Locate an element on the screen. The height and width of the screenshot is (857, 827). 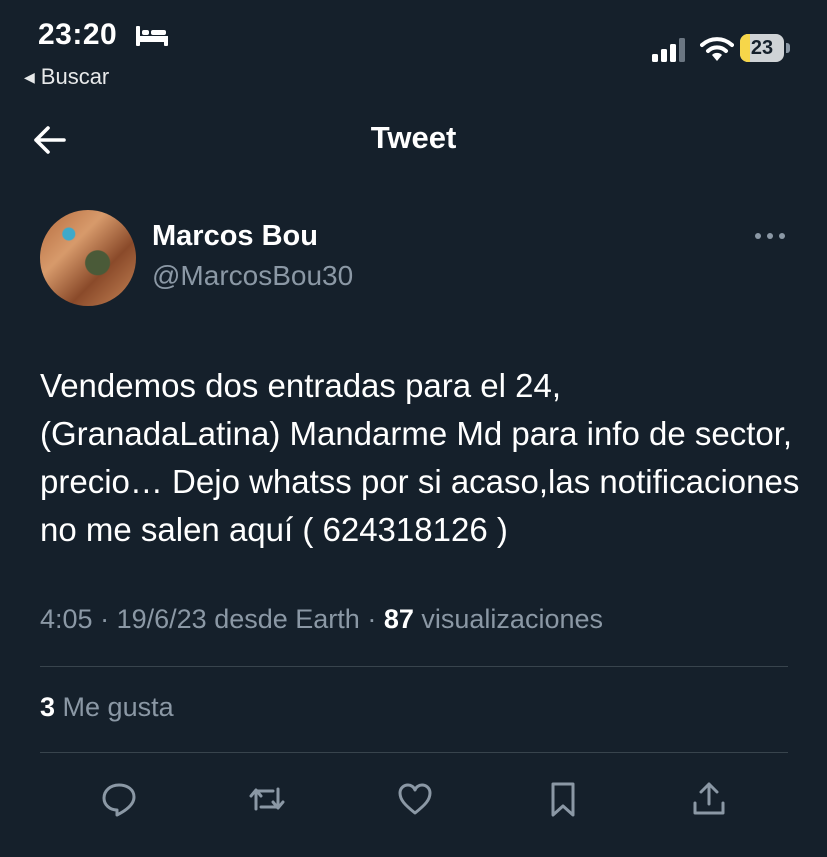
share-icon is located at coordinates (709, 798).